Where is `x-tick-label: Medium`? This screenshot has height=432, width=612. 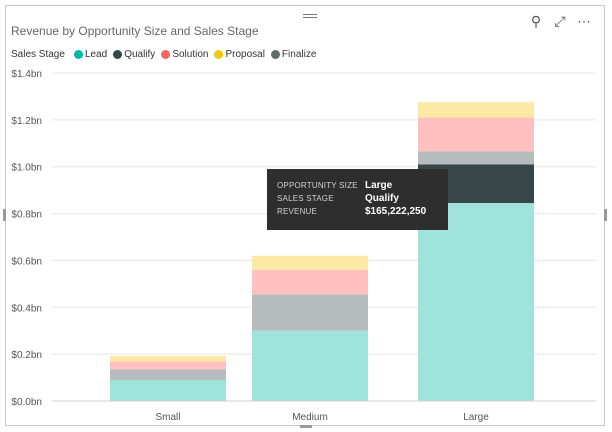
x-tick-label: Medium is located at coordinates (310, 417).